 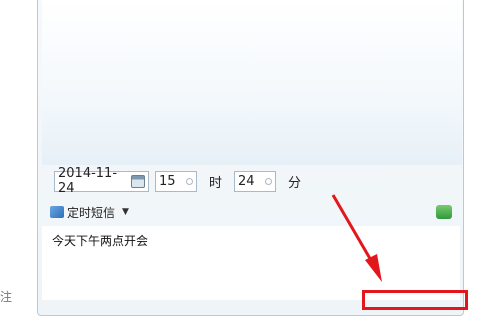 What do you see at coordinates (138, 181) in the screenshot?
I see `calendar-icon` at bounding box center [138, 181].